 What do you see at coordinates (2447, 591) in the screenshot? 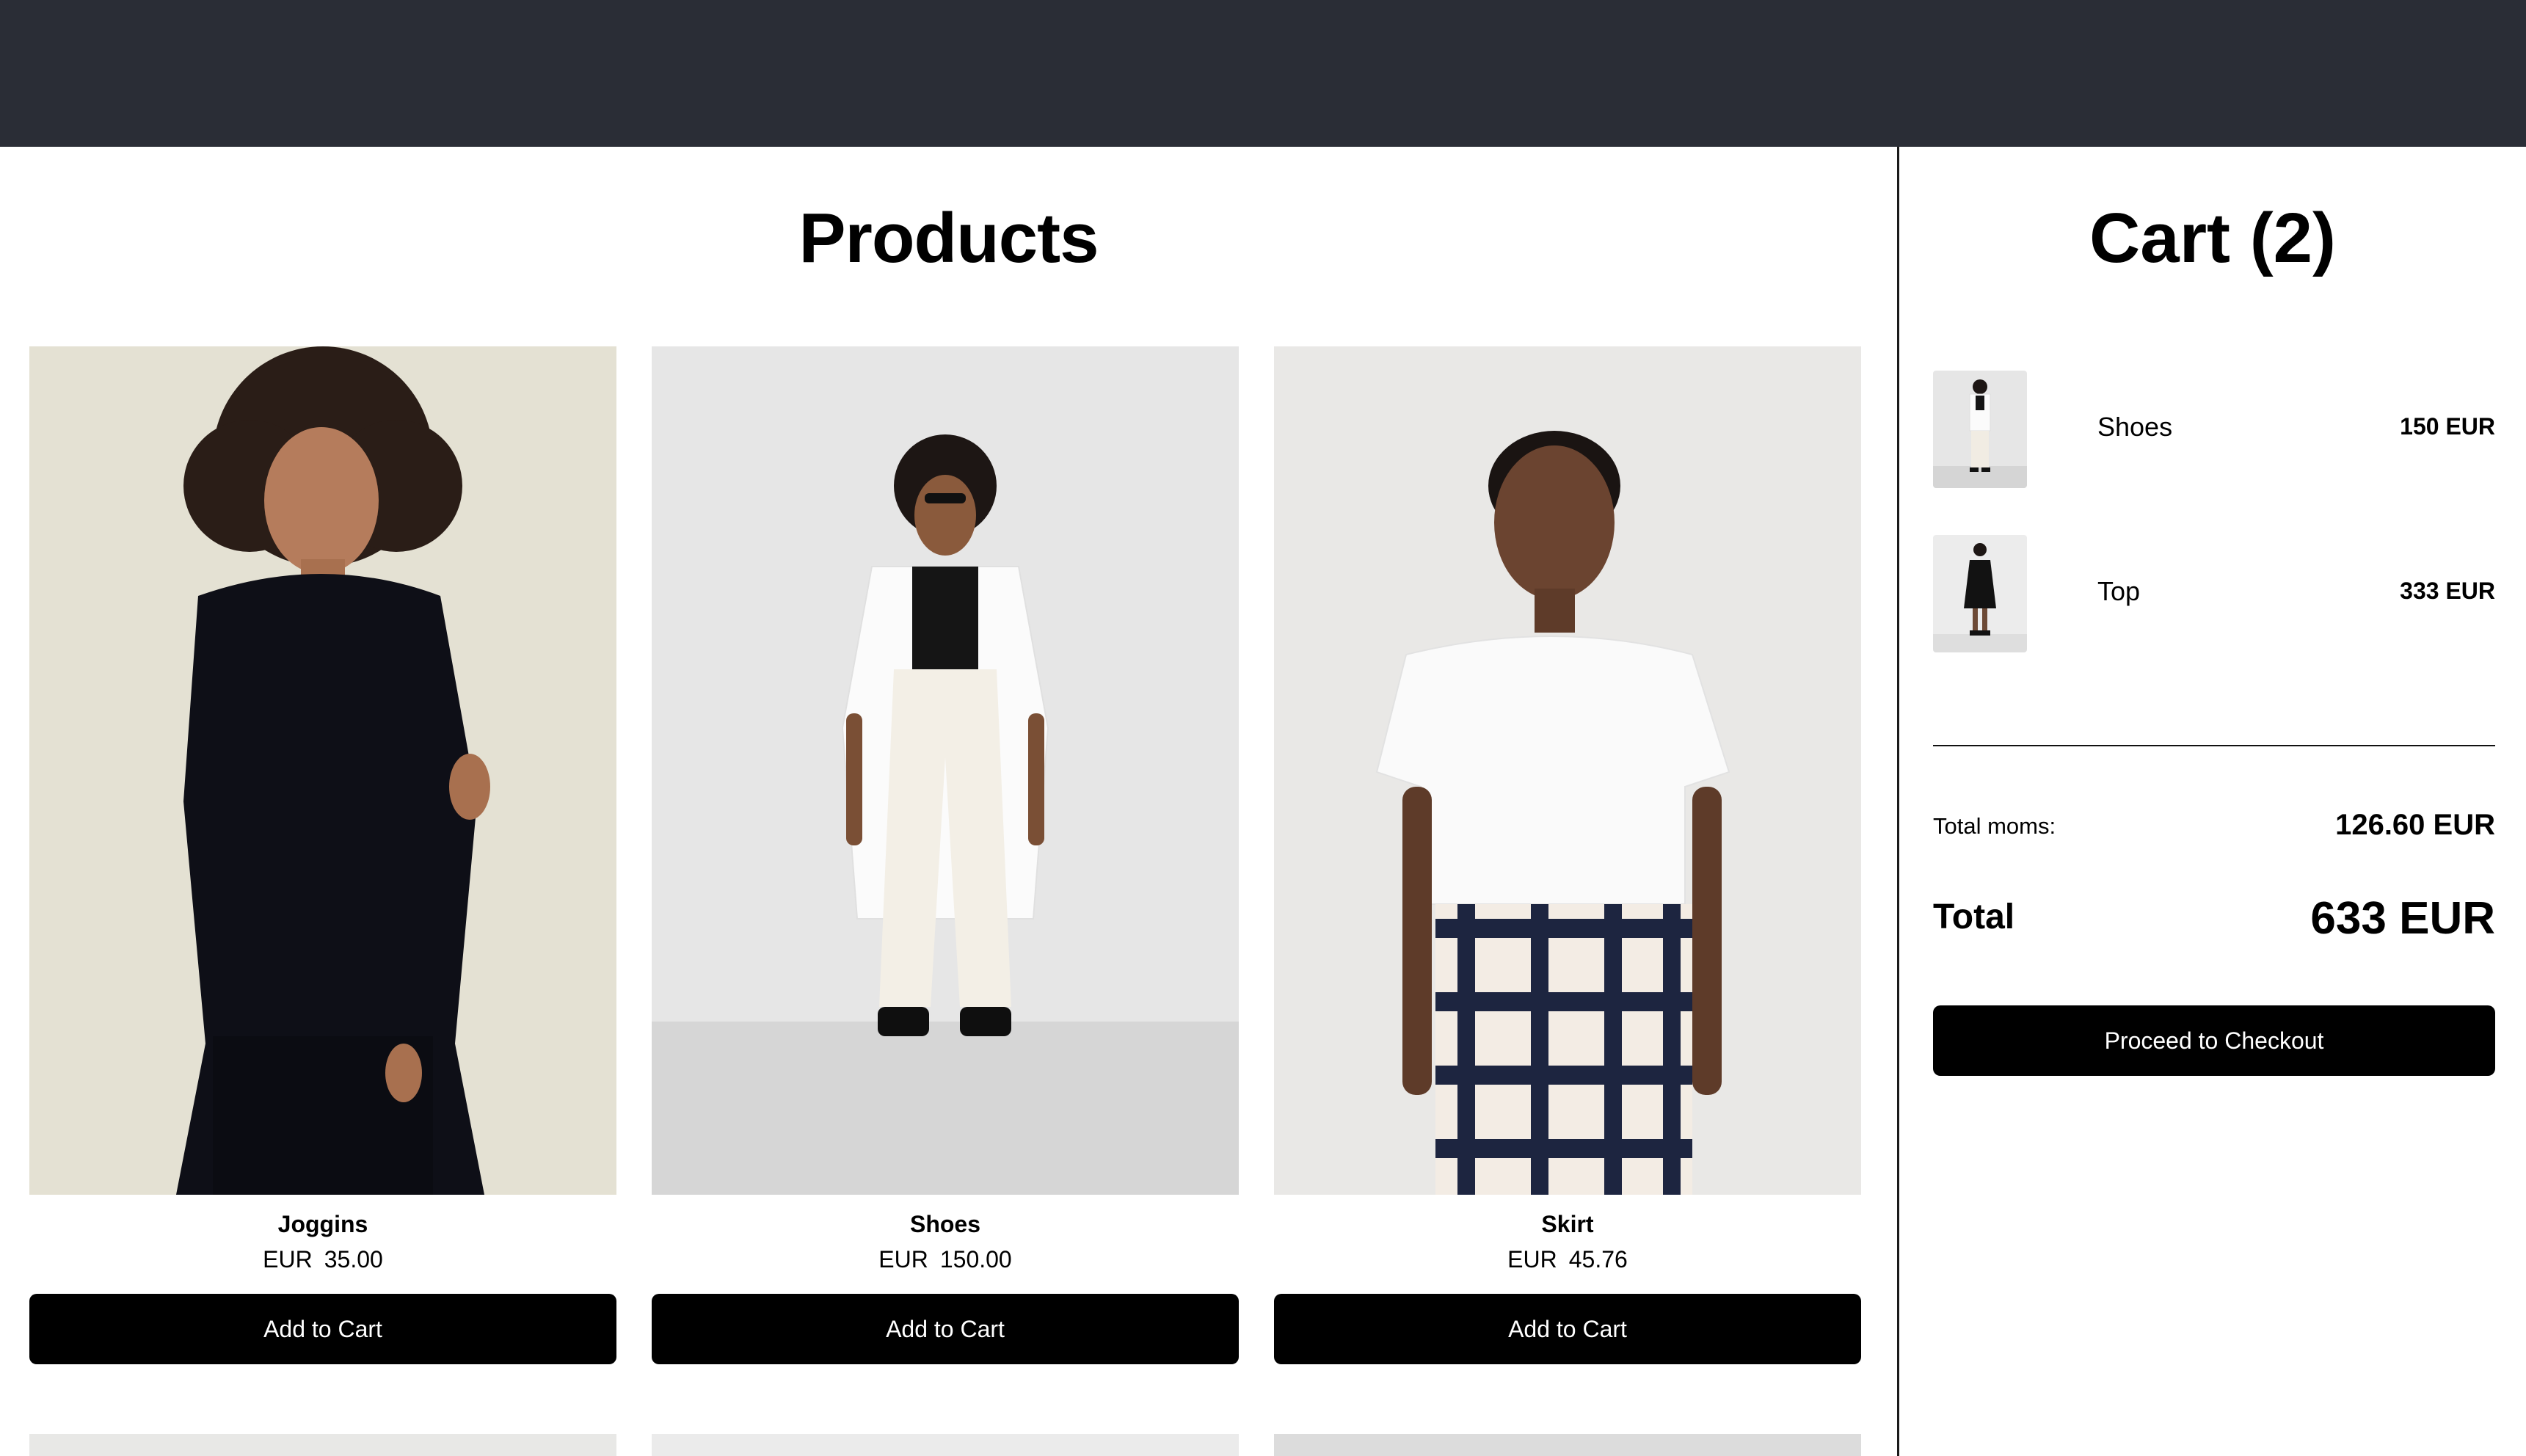
I see `cart-item-price: 333 EUR` at bounding box center [2447, 591].